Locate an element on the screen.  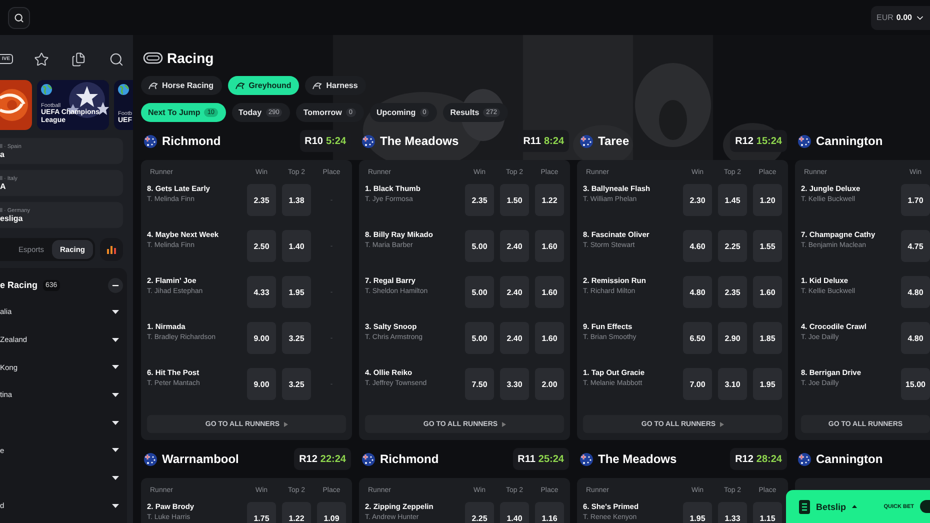
odds-button: 1.85 is located at coordinates (767, 338).